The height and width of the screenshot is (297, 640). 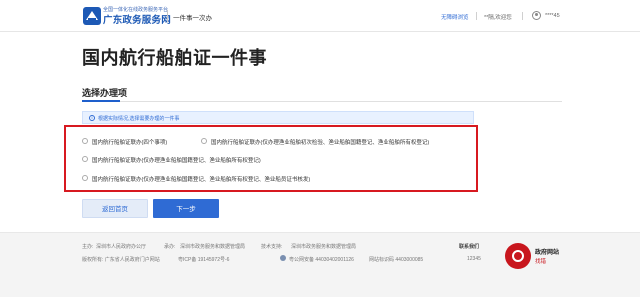 What do you see at coordinates (139, 119) in the screenshot?
I see `tip-text: 根据实际情况,选择需要办理的一件事` at bounding box center [139, 119].